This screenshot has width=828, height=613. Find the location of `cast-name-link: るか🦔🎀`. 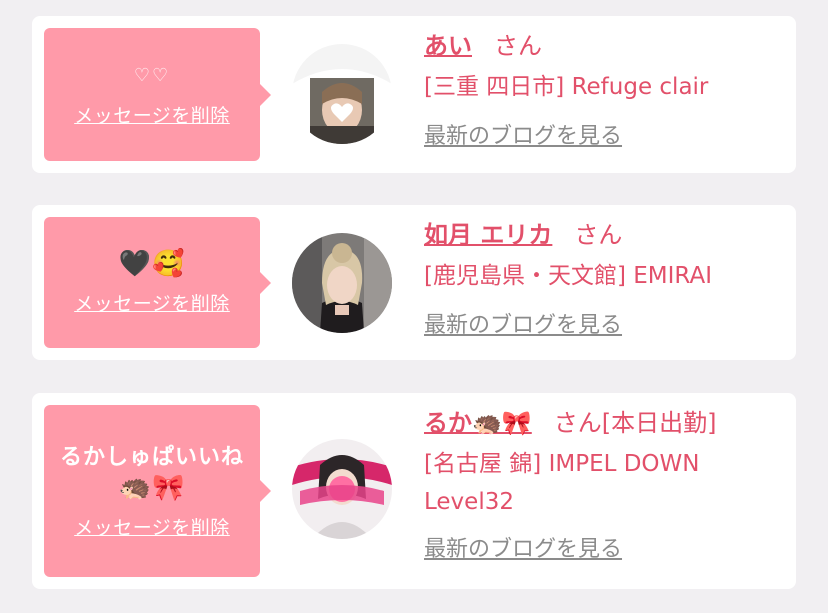

cast-name-link: るか🦔🎀 is located at coordinates (478, 423).